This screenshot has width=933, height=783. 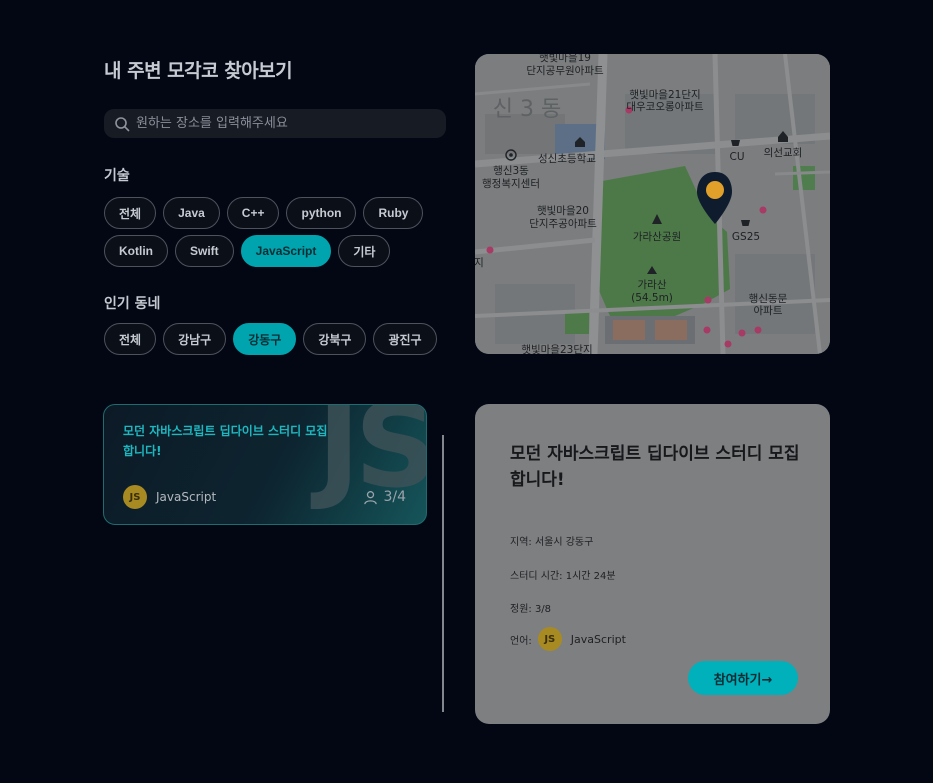 I want to click on map-label: GS25, so click(x=746, y=237).